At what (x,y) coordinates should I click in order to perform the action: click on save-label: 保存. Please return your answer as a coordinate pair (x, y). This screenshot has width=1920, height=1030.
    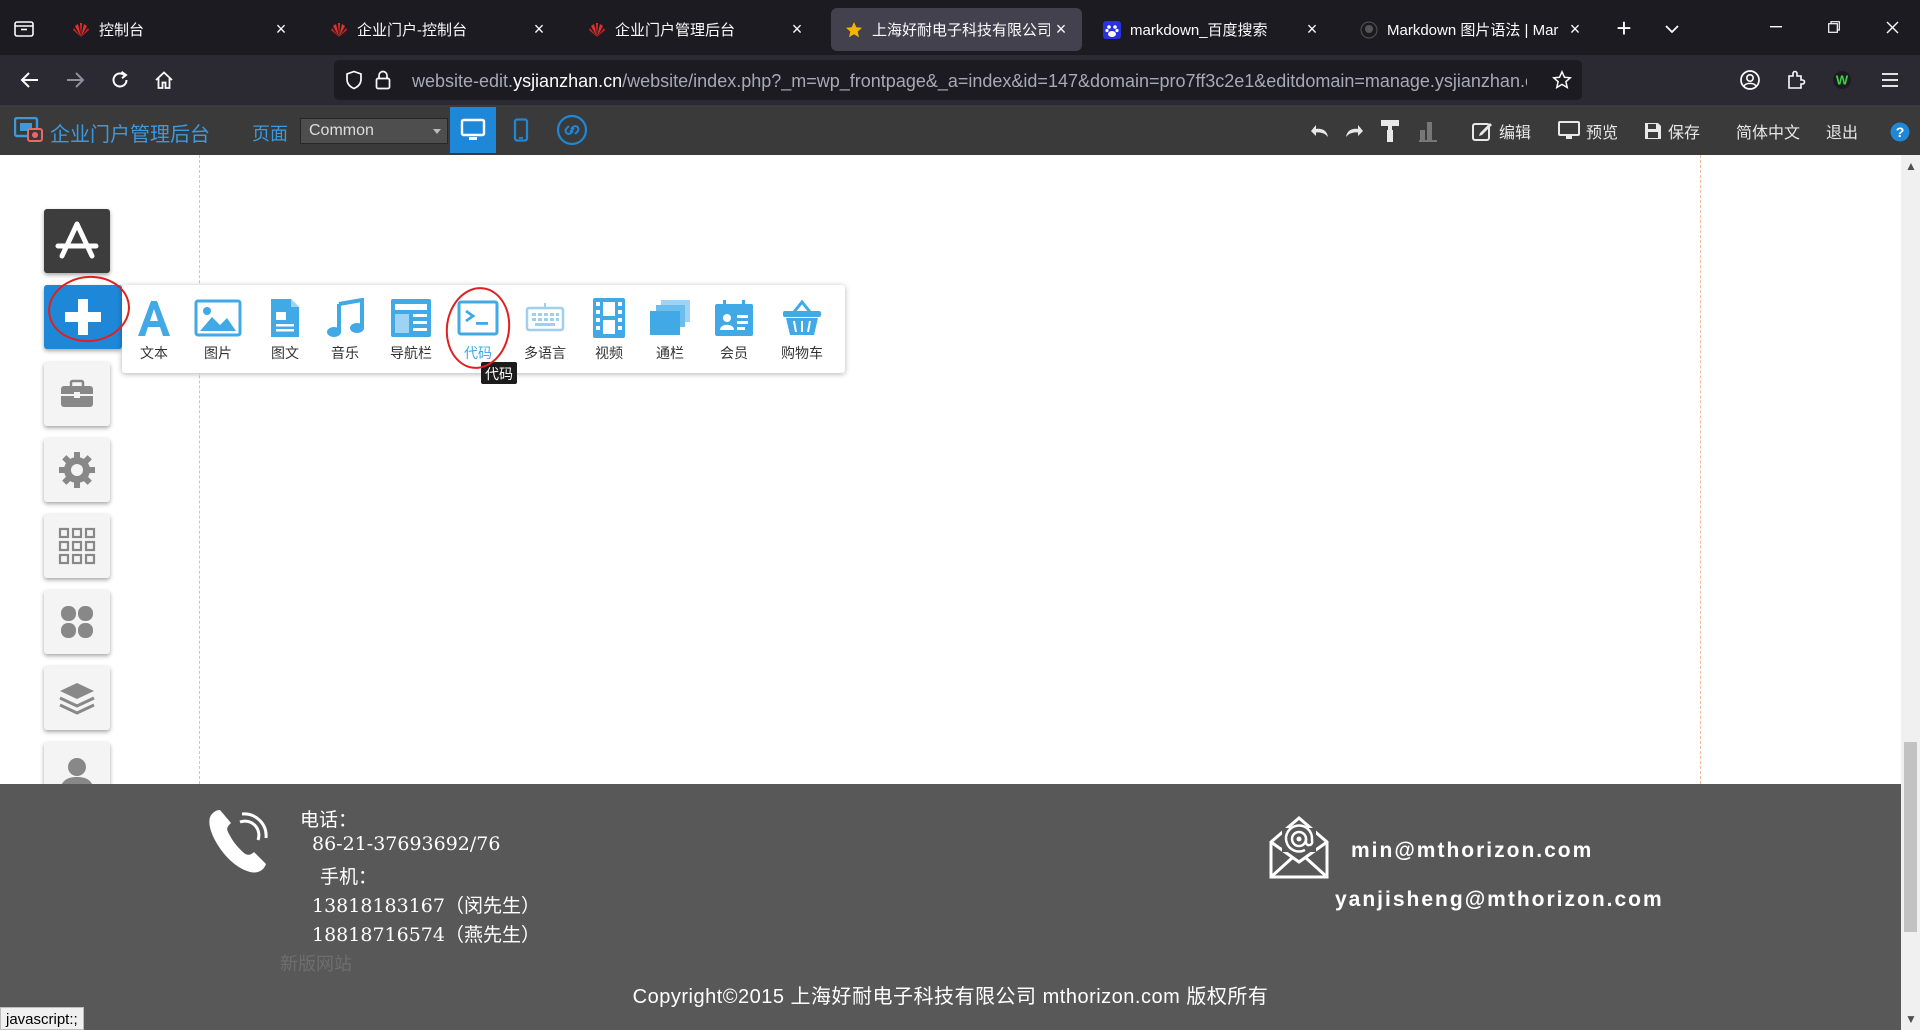
    Looking at the image, I should click on (1684, 133).